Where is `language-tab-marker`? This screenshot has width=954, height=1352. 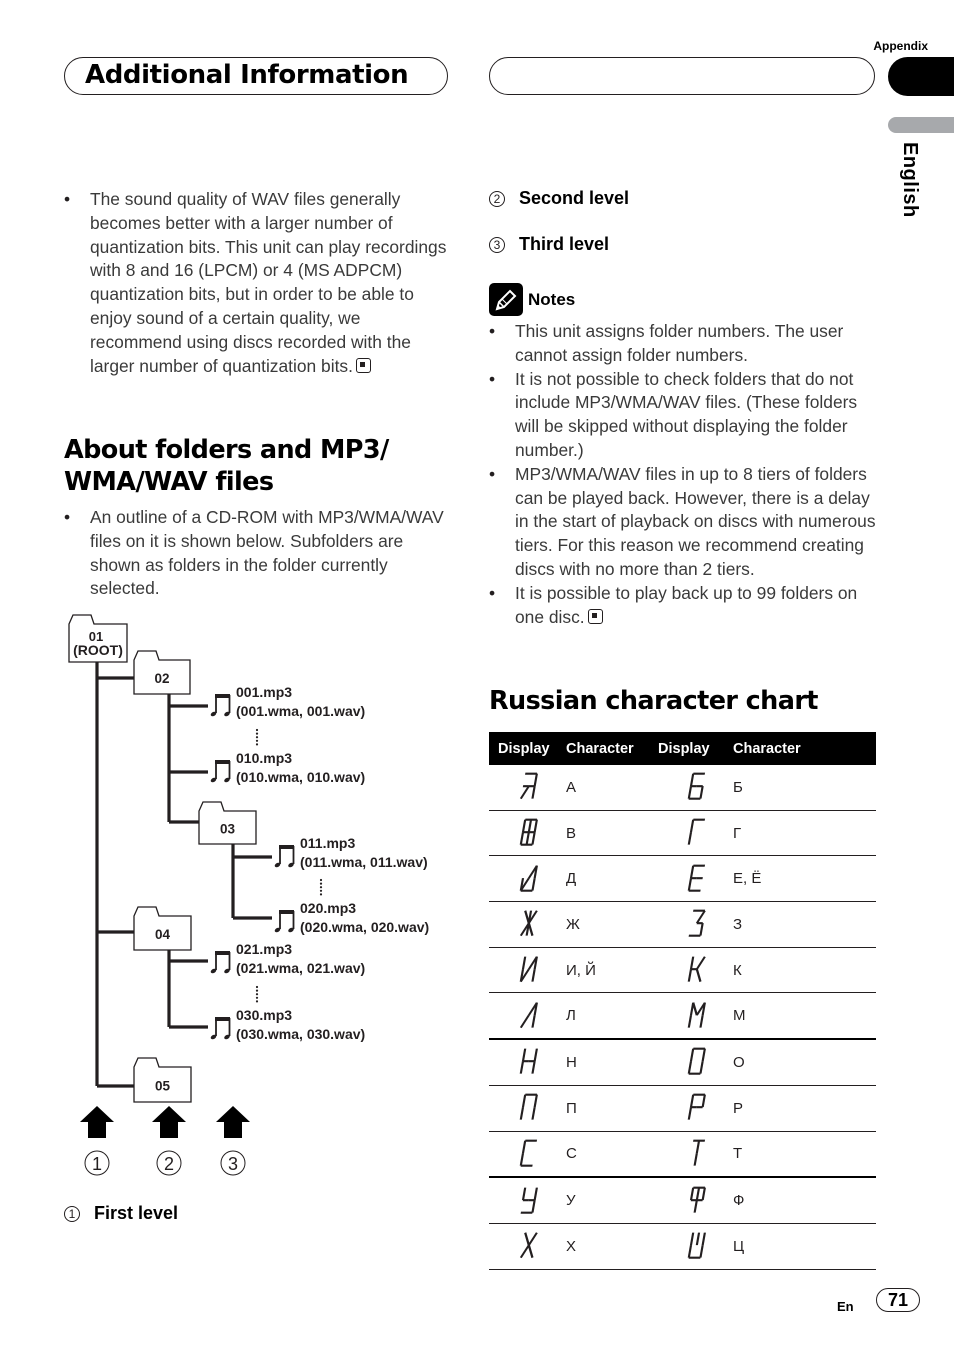 language-tab-marker is located at coordinates (921, 125).